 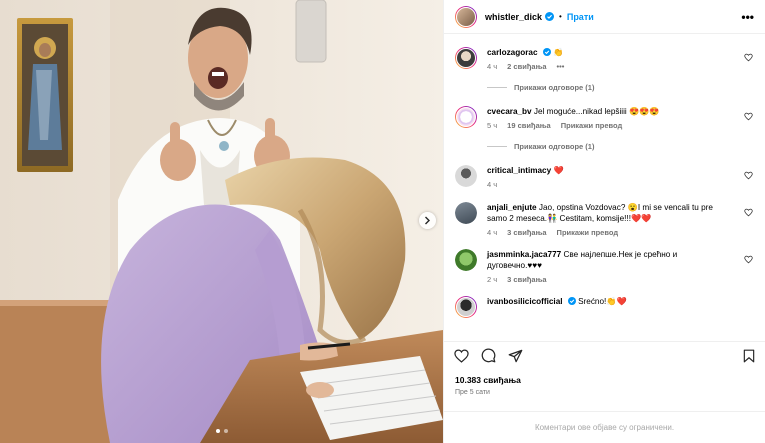 What do you see at coordinates (221, 431) in the screenshot?
I see `carousel-indicator` at bounding box center [221, 431].